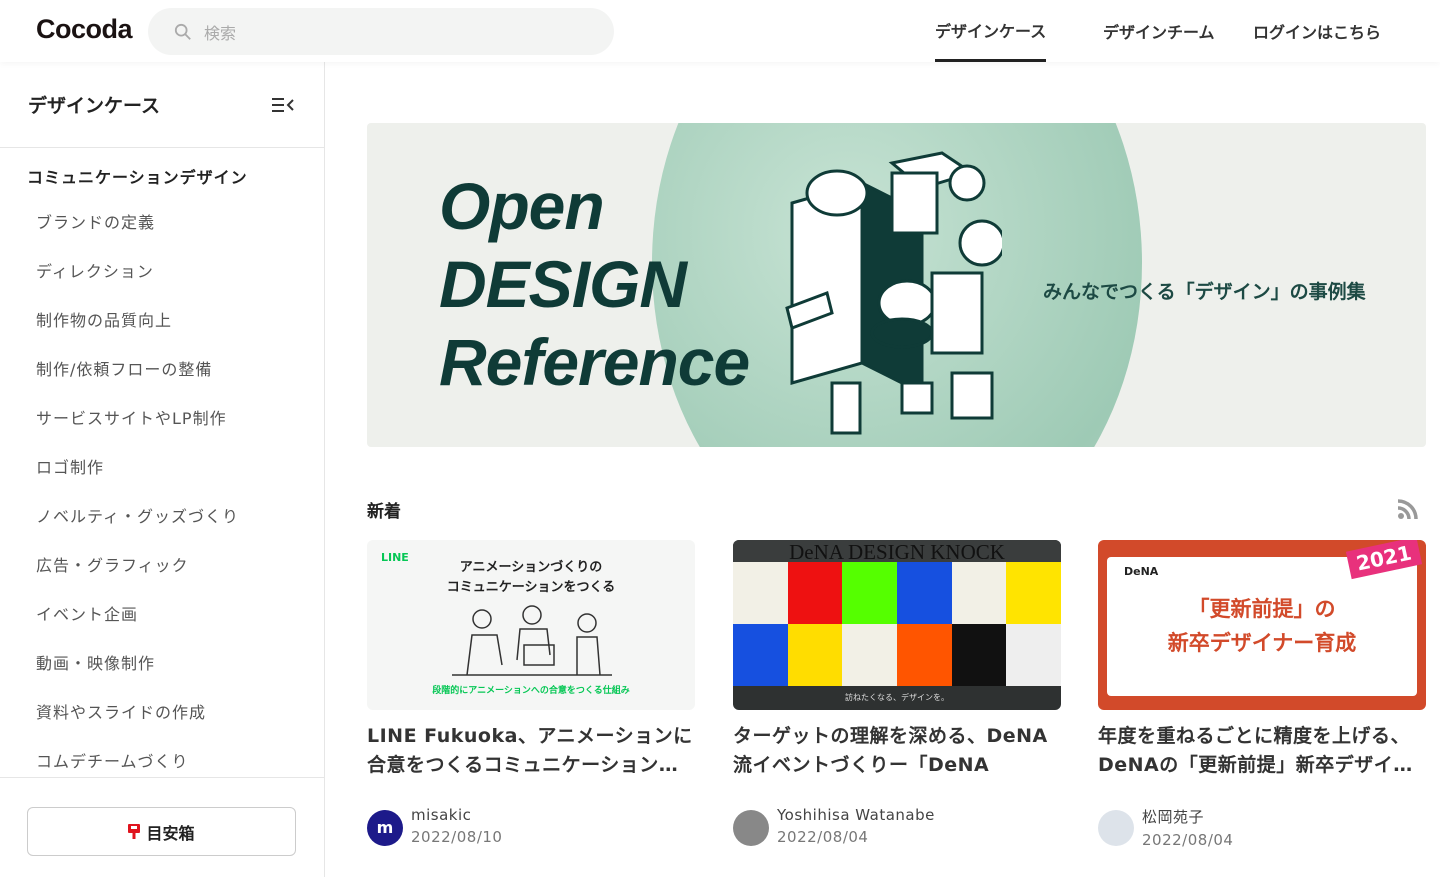 This screenshot has height=877, width=1440. Describe the element at coordinates (594, 362) in the screenshot. I see `banner-title-line: Reference` at that location.